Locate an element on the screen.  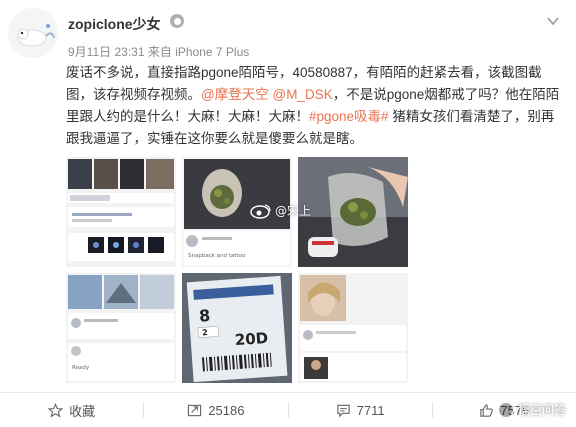
thumbs-up-icon is located at coordinates (487, 410).